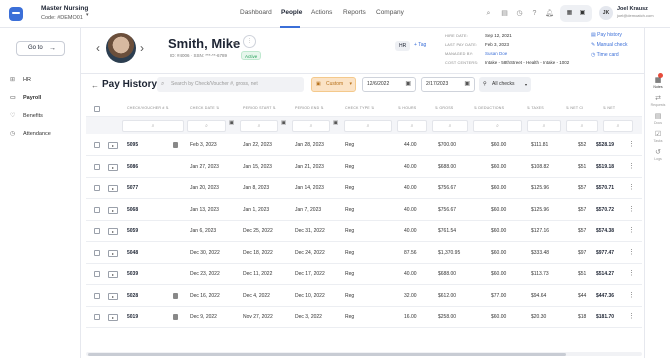 The height and width of the screenshot is (358, 670). What do you see at coordinates (64, 8) in the screenshot?
I see `company-name: Master Nursing` at bounding box center [64, 8].